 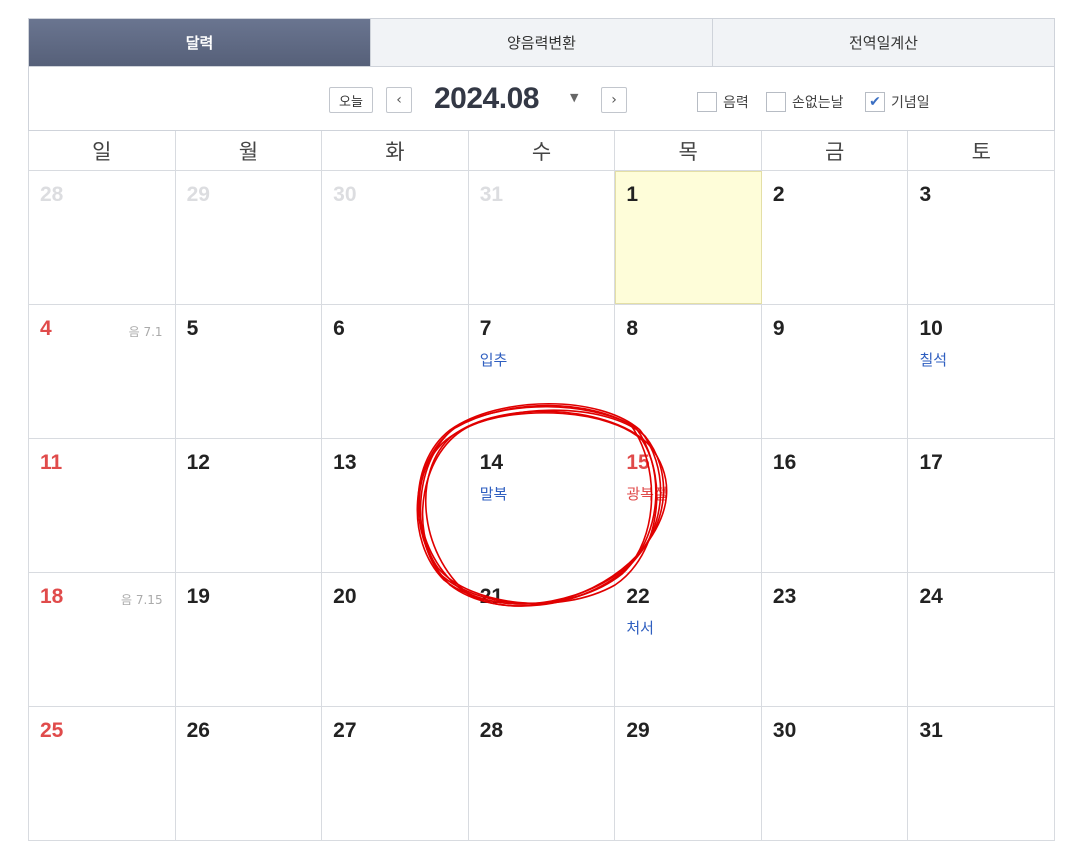 What do you see at coordinates (778, 328) in the screenshot?
I see `day-number: 9` at bounding box center [778, 328].